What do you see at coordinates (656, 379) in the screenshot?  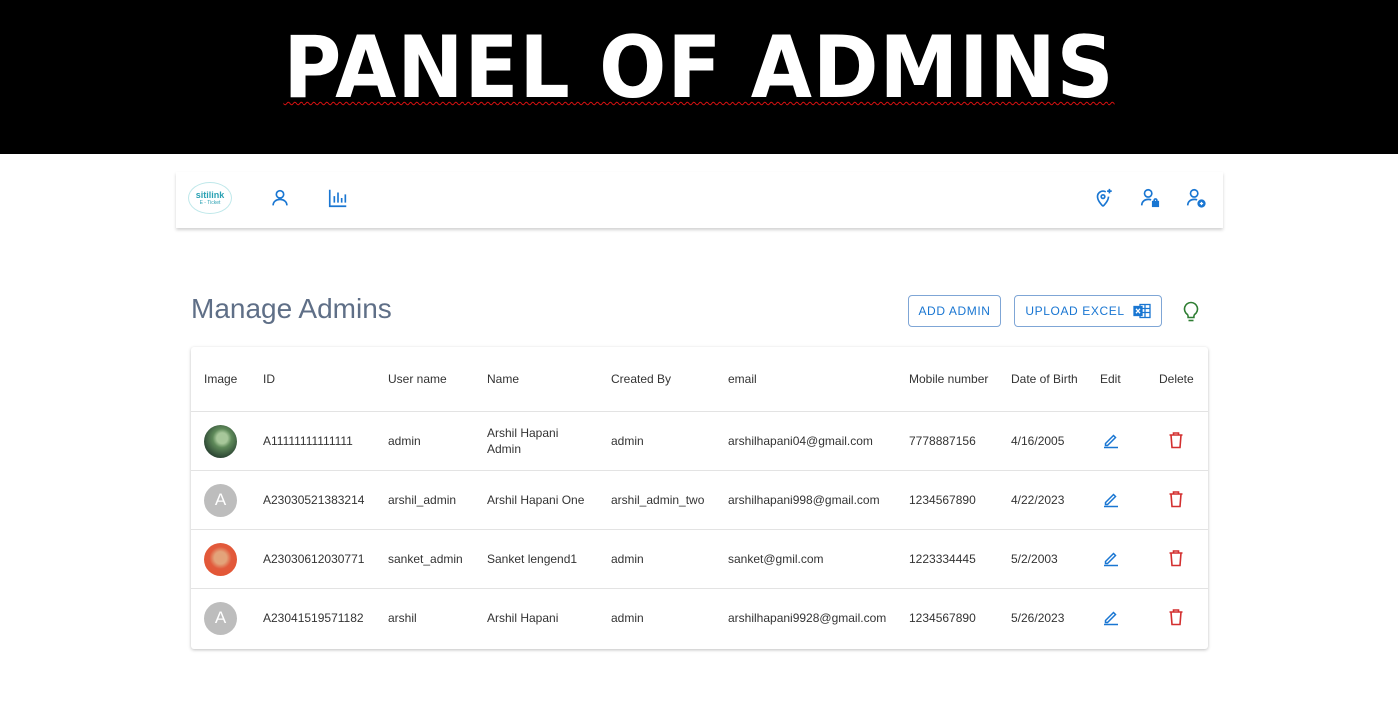 I see `col-created-by: Created By` at bounding box center [656, 379].